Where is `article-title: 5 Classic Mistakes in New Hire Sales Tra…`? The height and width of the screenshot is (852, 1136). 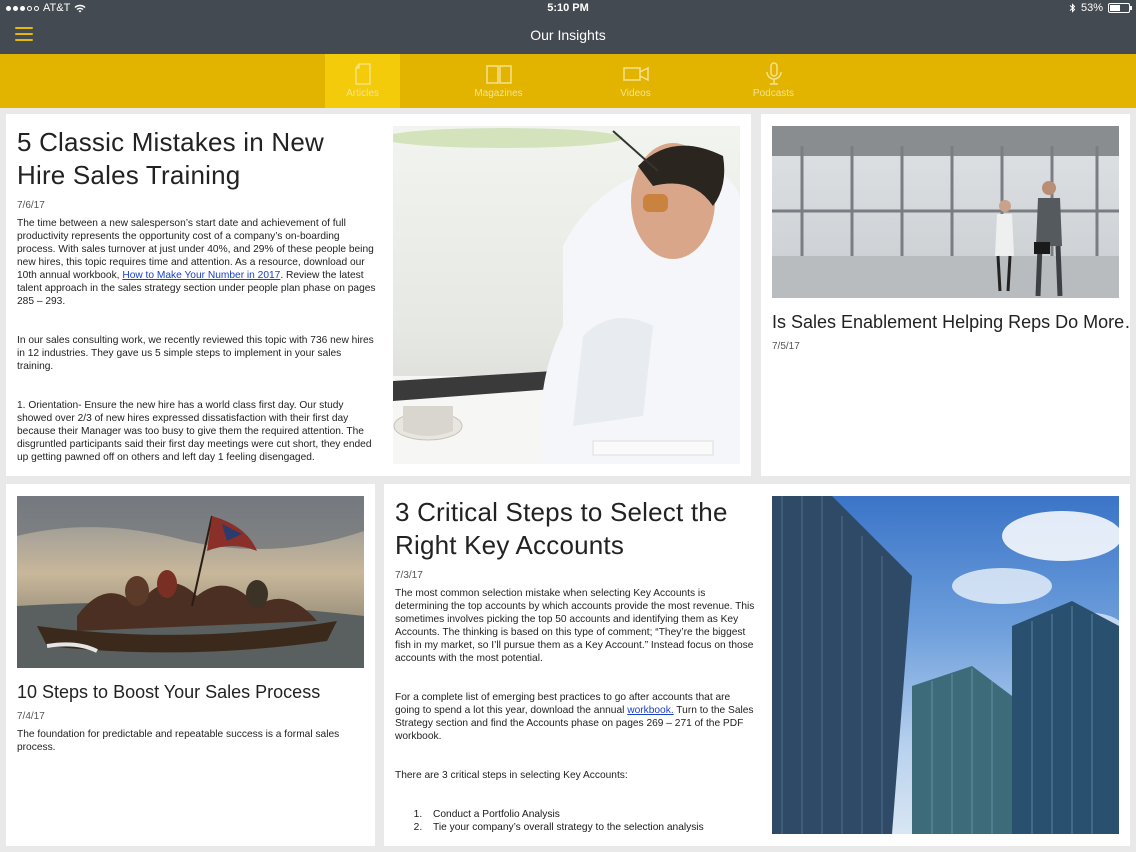 article-title: 5 Classic Mistakes in New Hire Sales Tra… is located at coordinates (170, 158).